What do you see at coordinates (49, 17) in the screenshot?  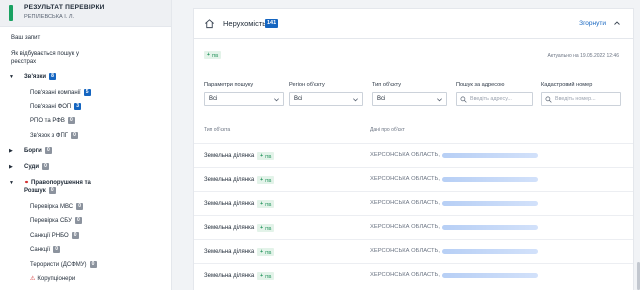 I see `sidebar-subtitle: РЕПІЛЕВСЬКА І. Л.` at bounding box center [49, 17].